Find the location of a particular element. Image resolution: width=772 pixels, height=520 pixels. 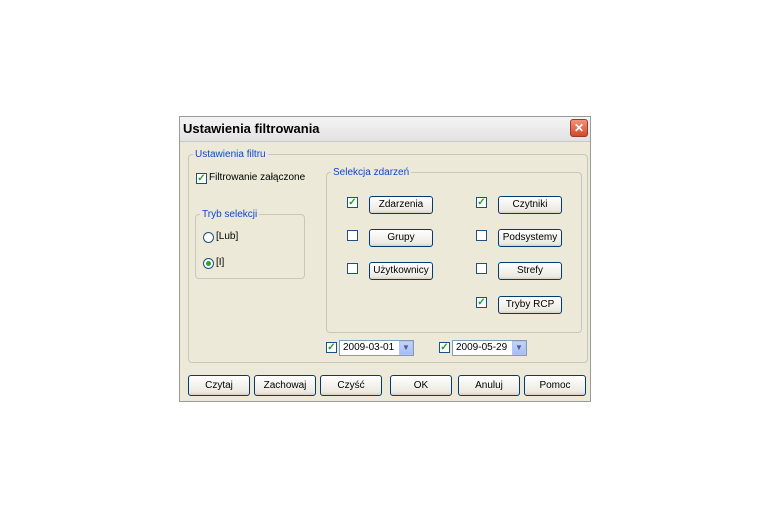

grupy-button: Grupy is located at coordinates (401, 238).